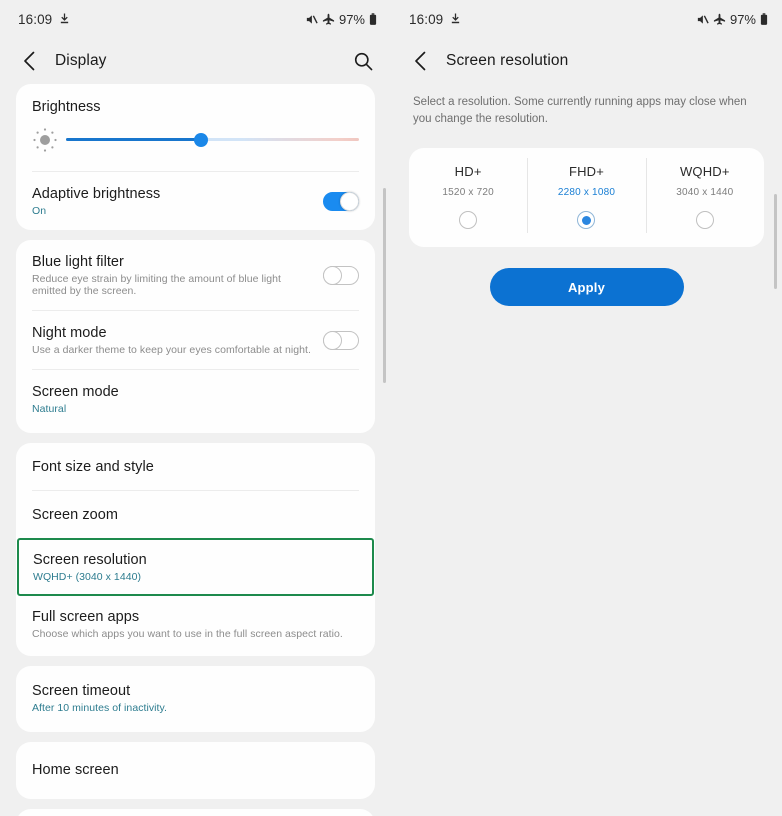  I want to click on brightness-slider-row, so click(195, 144).